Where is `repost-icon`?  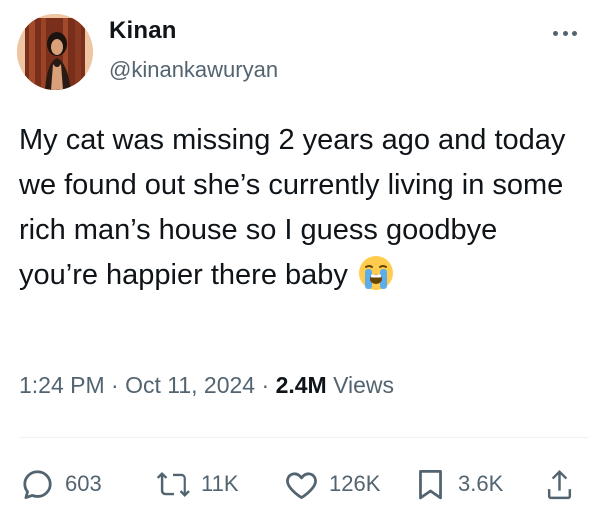
repost-icon is located at coordinates (173, 484).